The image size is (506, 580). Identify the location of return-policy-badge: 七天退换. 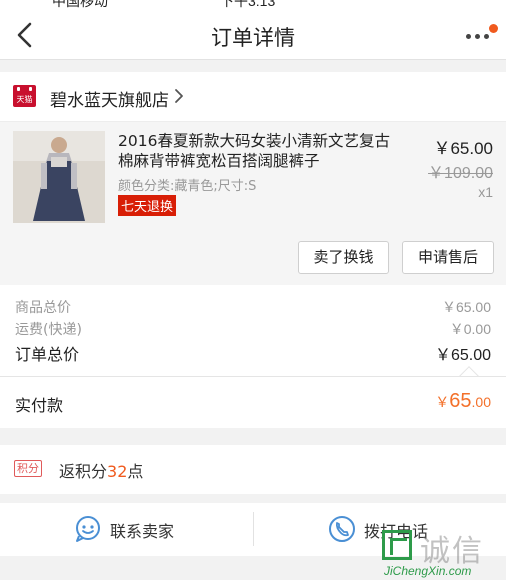
(147, 205).